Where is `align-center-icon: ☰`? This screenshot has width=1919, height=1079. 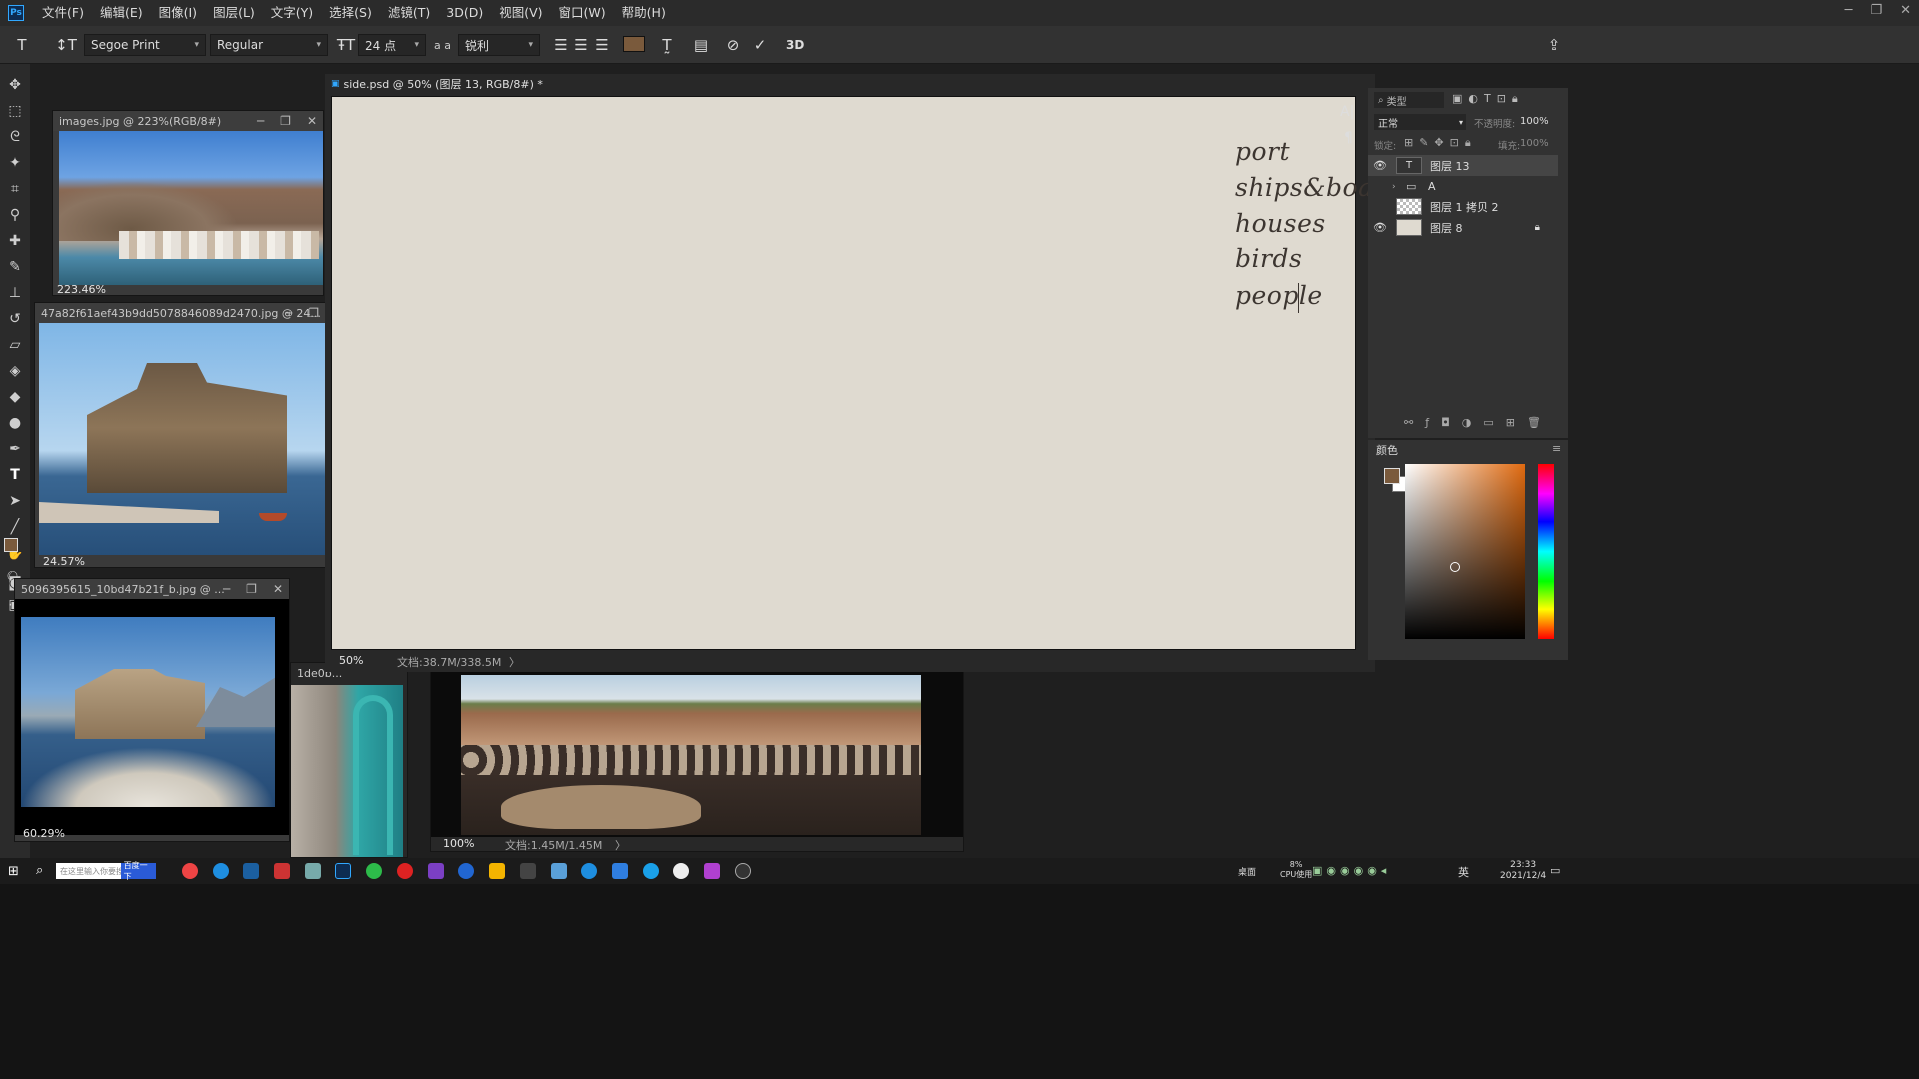 align-center-icon: ☰ is located at coordinates (581, 45).